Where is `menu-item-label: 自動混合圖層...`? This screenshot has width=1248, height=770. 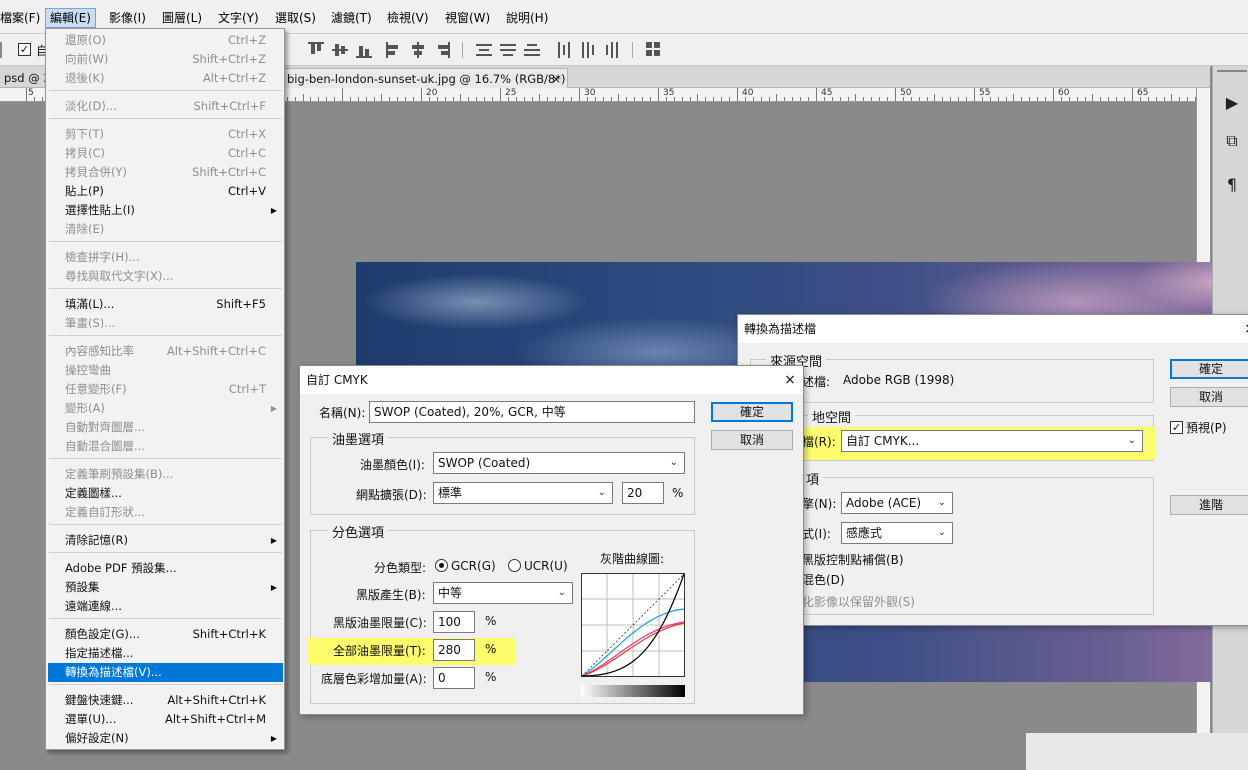 menu-item-label: 自動混合圖層... is located at coordinates (105, 446).